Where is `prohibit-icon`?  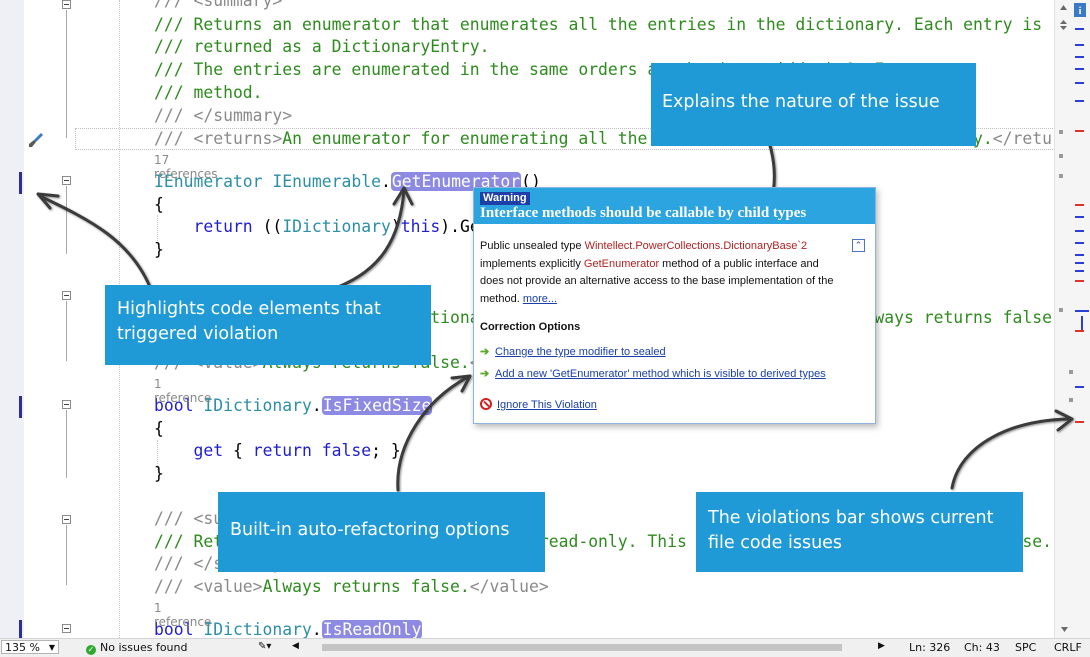
prohibit-icon is located at coordinates (486, 404).